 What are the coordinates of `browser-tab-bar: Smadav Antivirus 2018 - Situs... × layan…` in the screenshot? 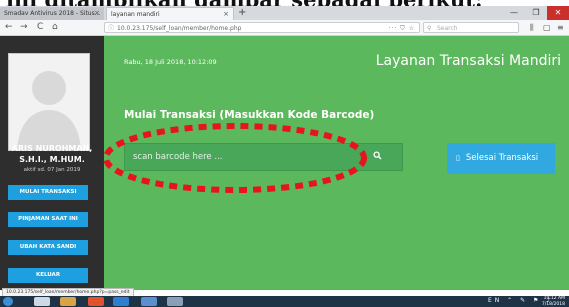 It's located at (284, 13).